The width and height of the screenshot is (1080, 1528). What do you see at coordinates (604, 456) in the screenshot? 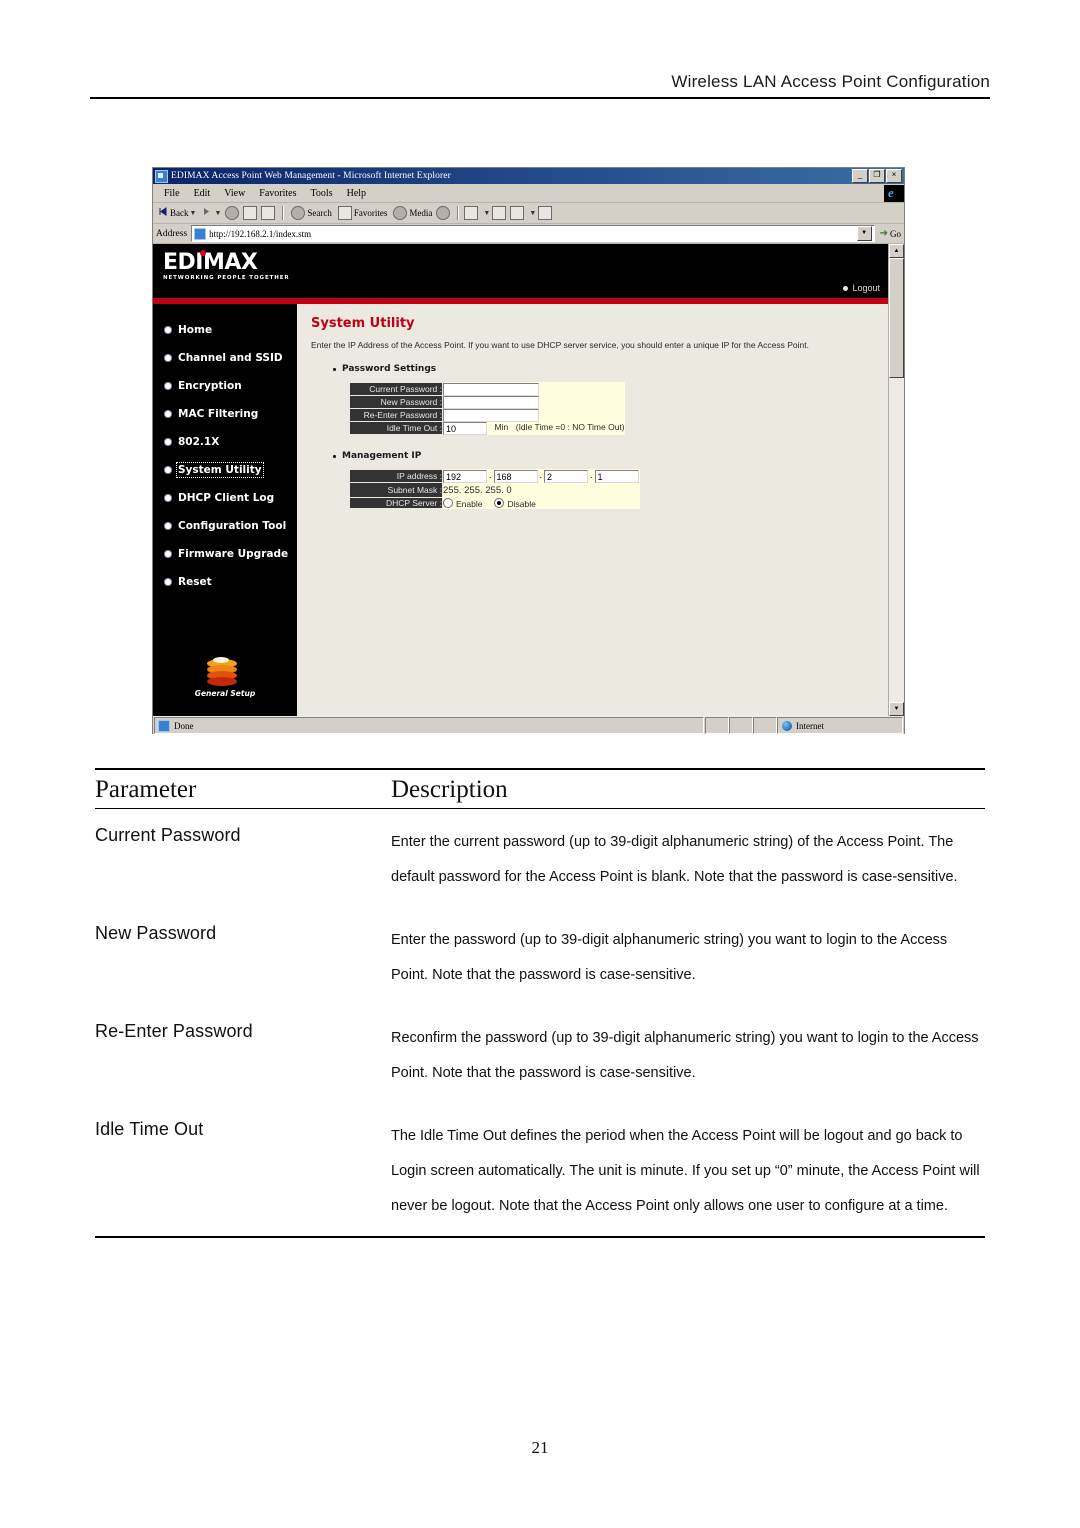
I see `management-ip-heading: Management IP` at bounding box center [604, 456].